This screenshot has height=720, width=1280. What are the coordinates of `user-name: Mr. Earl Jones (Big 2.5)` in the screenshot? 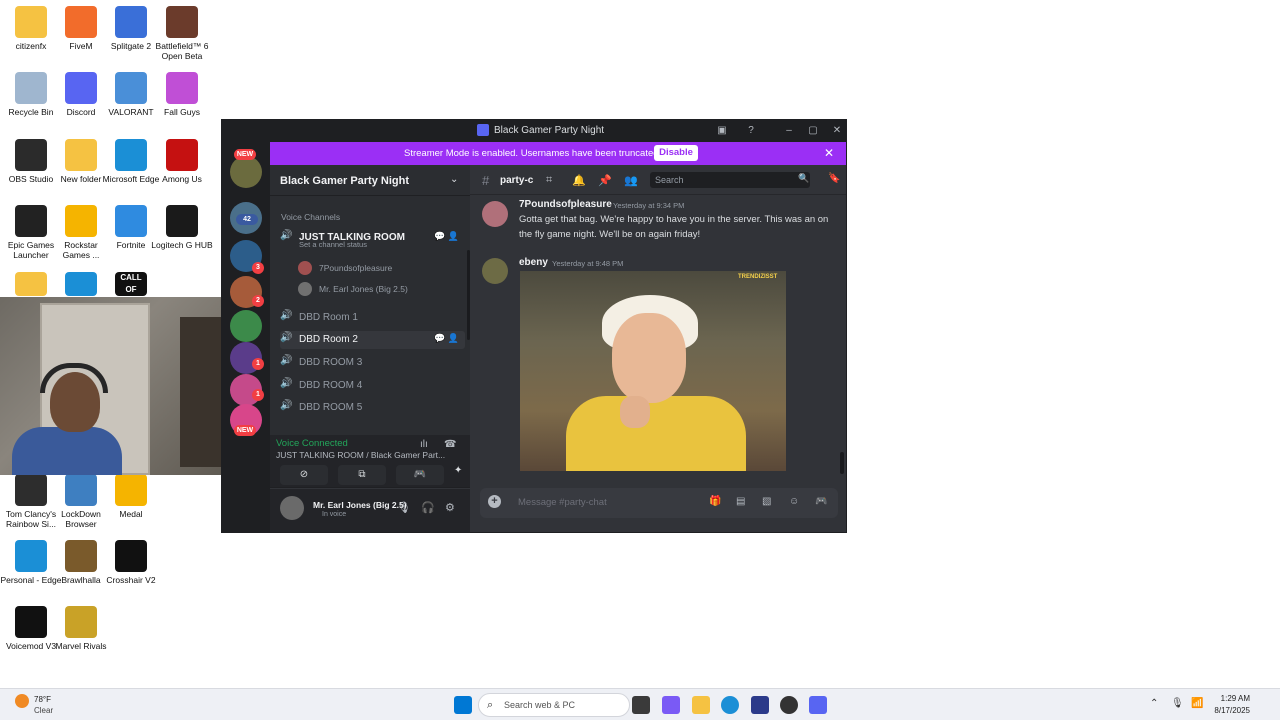 It's located at (360, 505).